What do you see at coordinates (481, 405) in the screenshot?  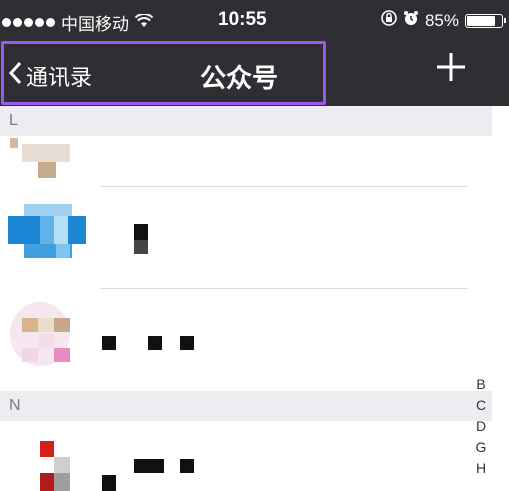 I see `index-letter-c: C` at bounding box center [481, 405].